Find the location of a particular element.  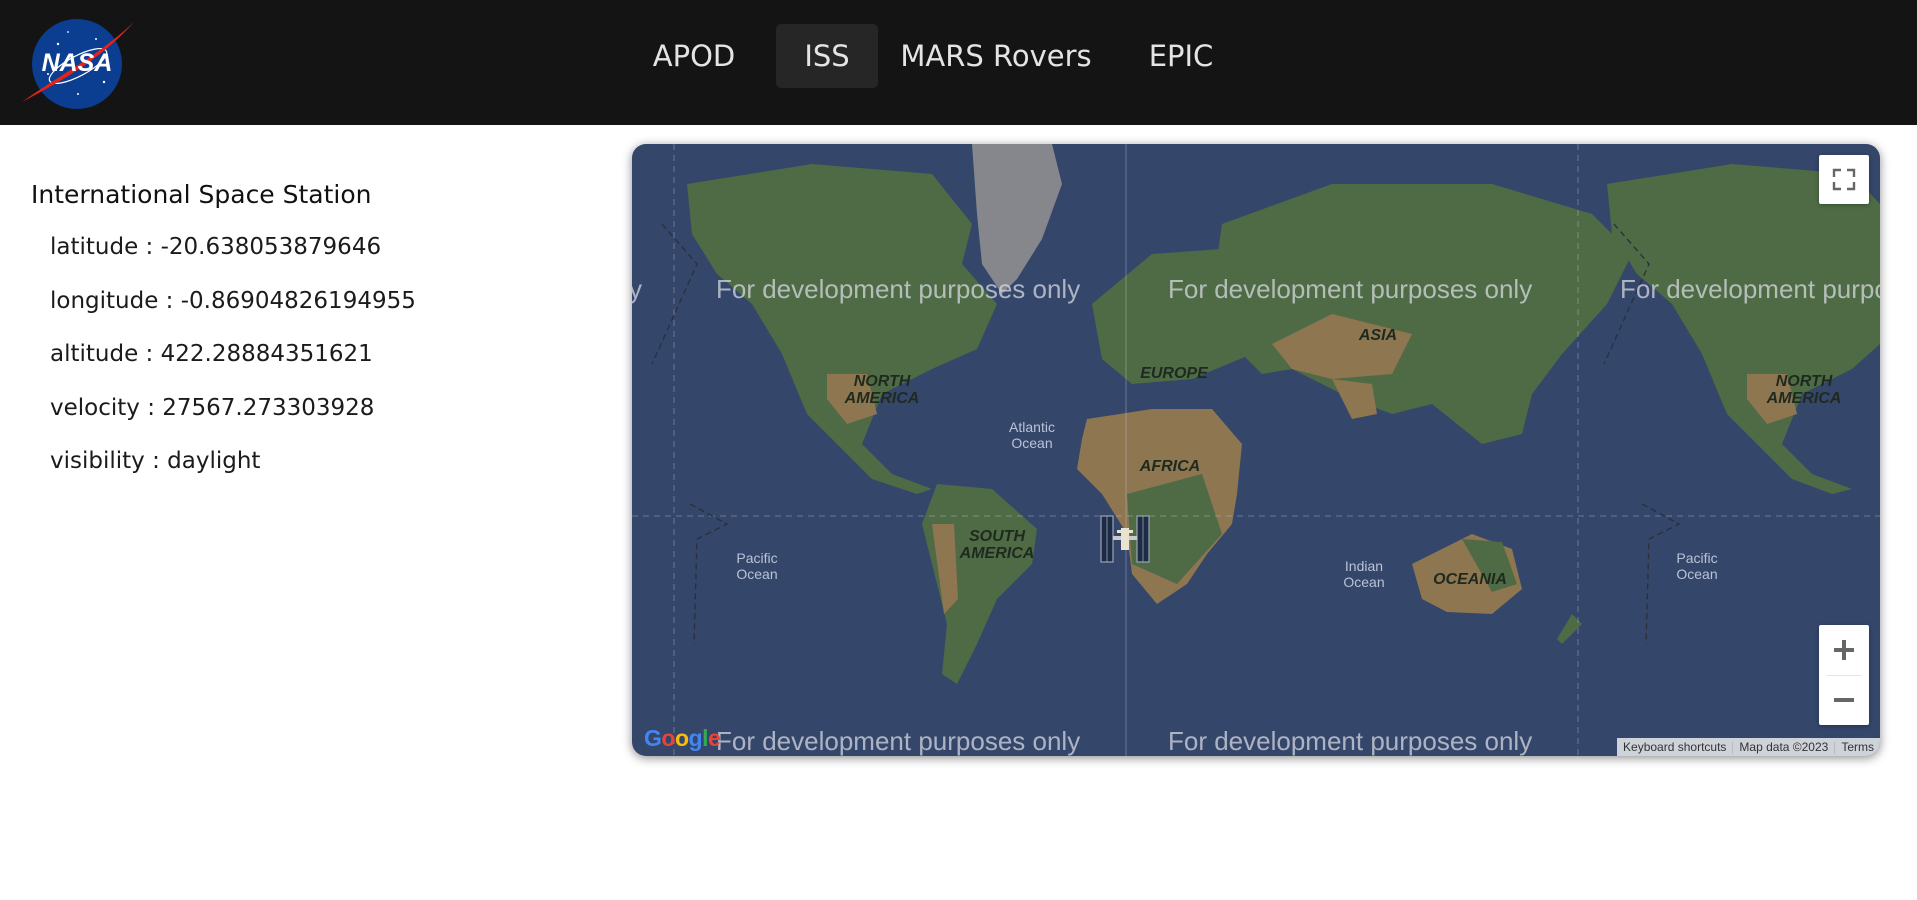

terms-link: Terms is located at coordinates (1857, 747).